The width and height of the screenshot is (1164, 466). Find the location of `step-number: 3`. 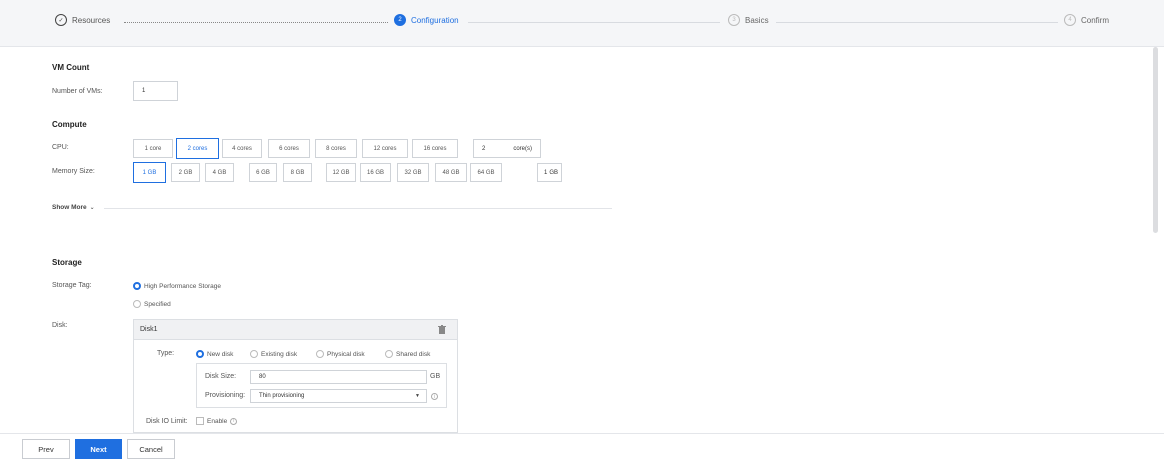

step-number: 3 is located at coordinates (734, 20).